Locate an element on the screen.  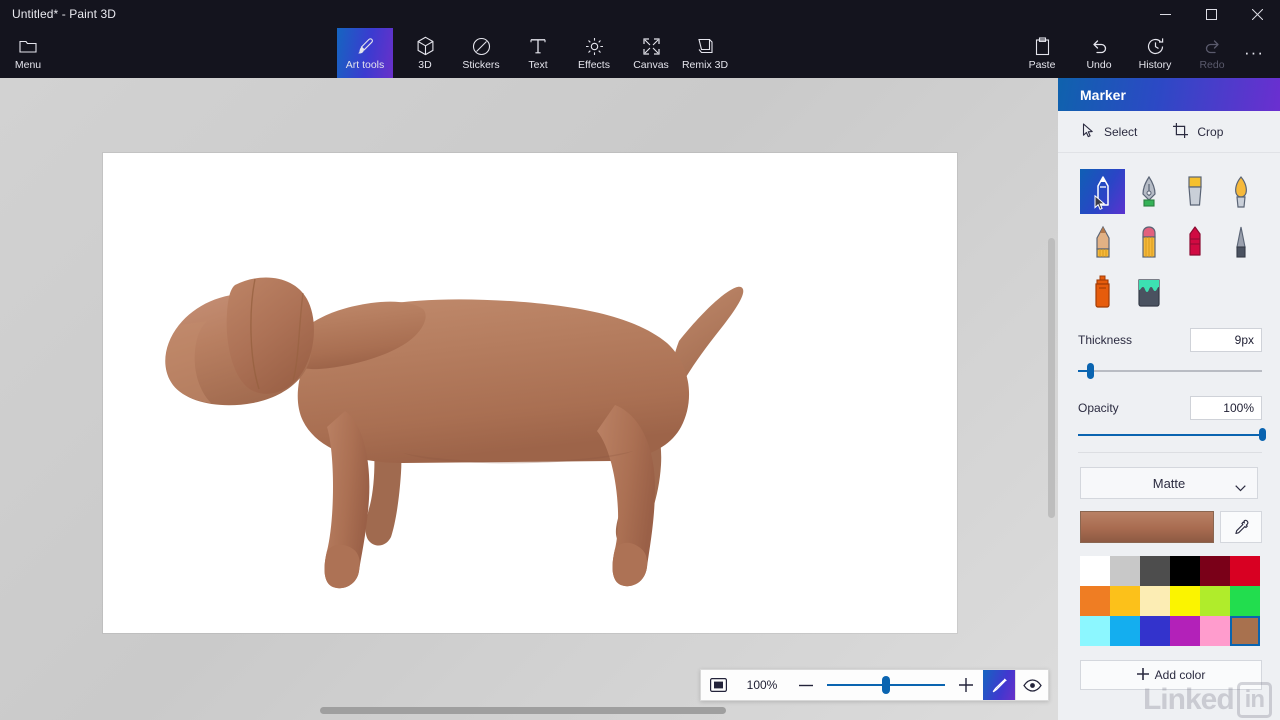
select-label: Select is located at coordinates (1121, 131).